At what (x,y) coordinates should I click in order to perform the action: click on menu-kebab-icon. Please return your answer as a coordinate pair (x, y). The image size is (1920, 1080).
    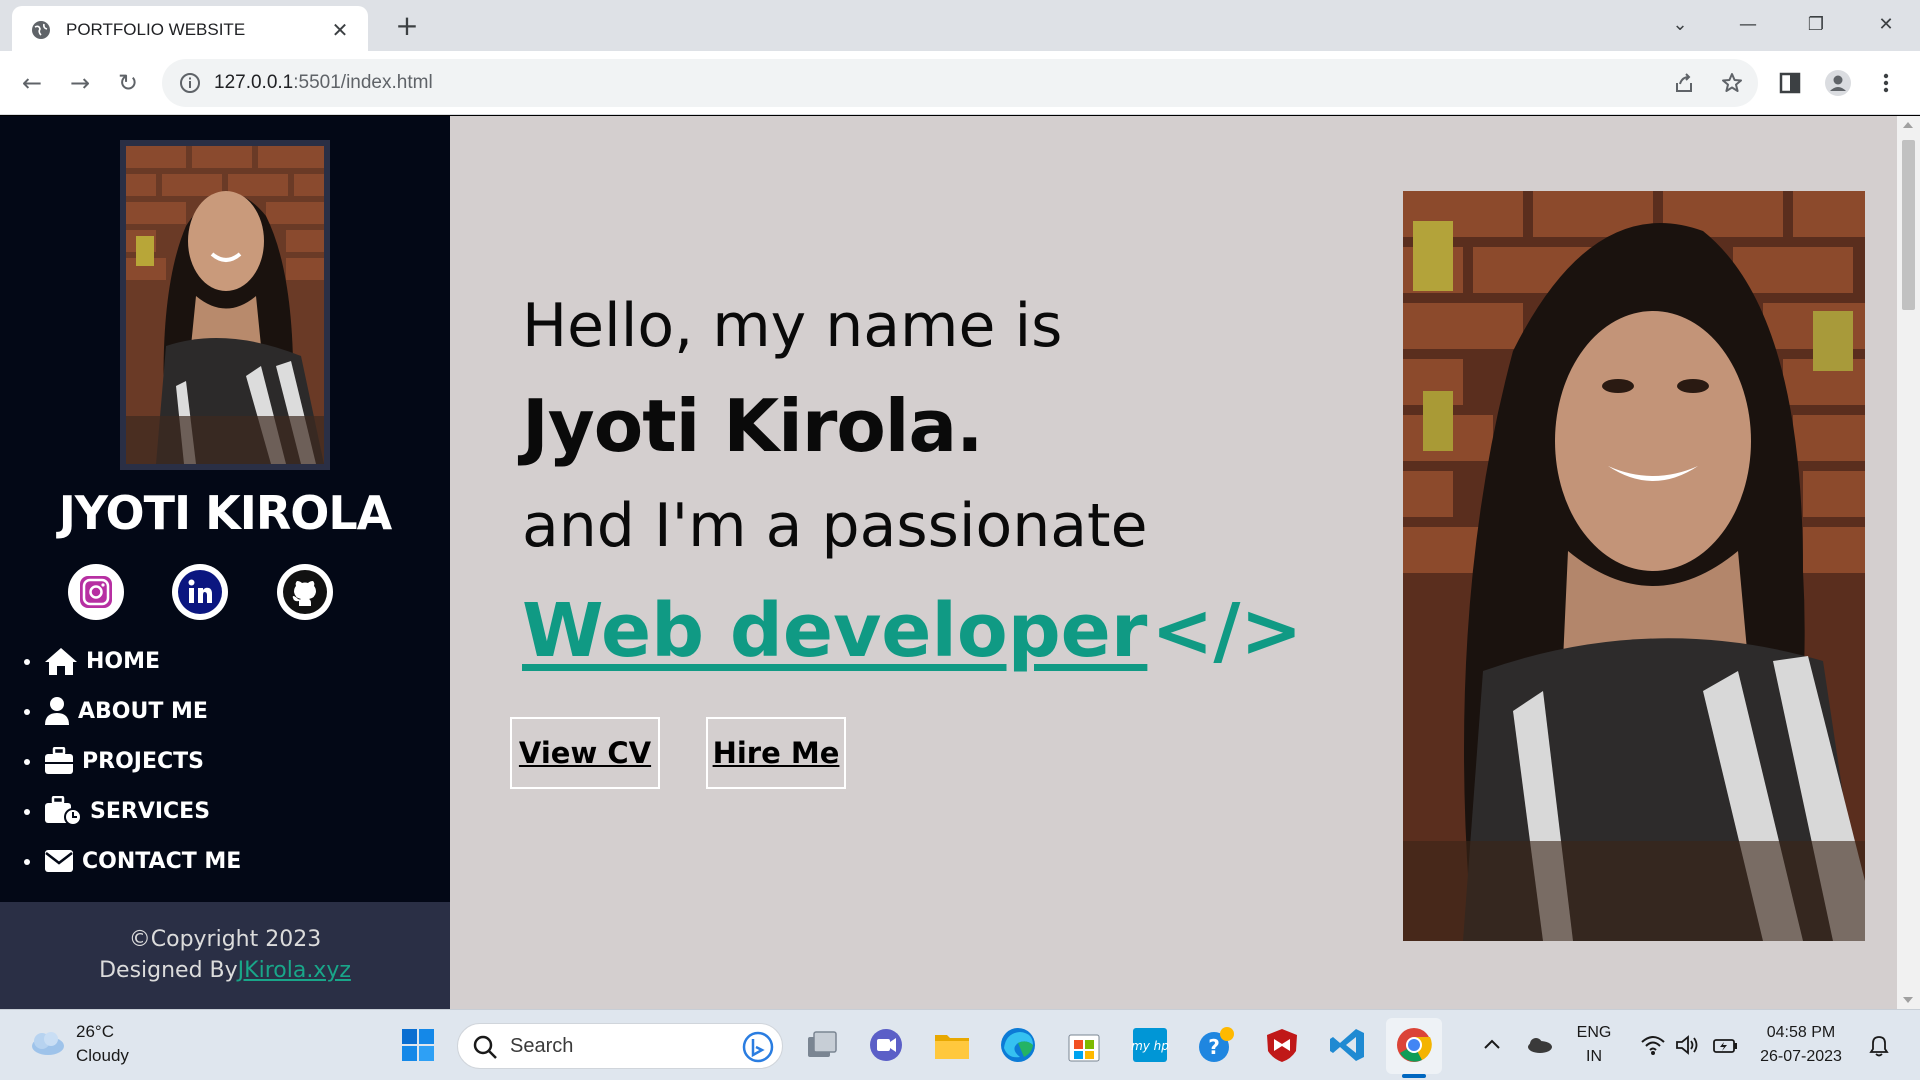
    Looking at the image, I should click on (1886, 83).